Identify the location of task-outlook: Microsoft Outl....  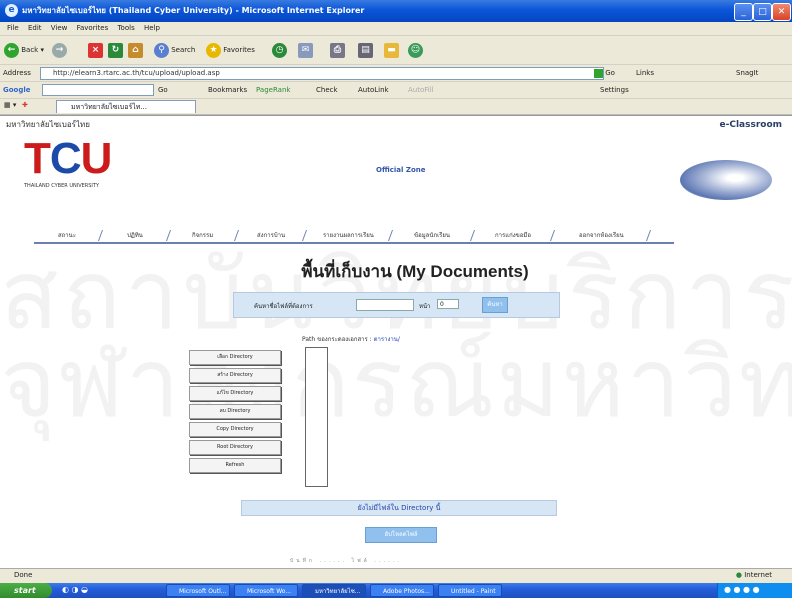
(198, 590).